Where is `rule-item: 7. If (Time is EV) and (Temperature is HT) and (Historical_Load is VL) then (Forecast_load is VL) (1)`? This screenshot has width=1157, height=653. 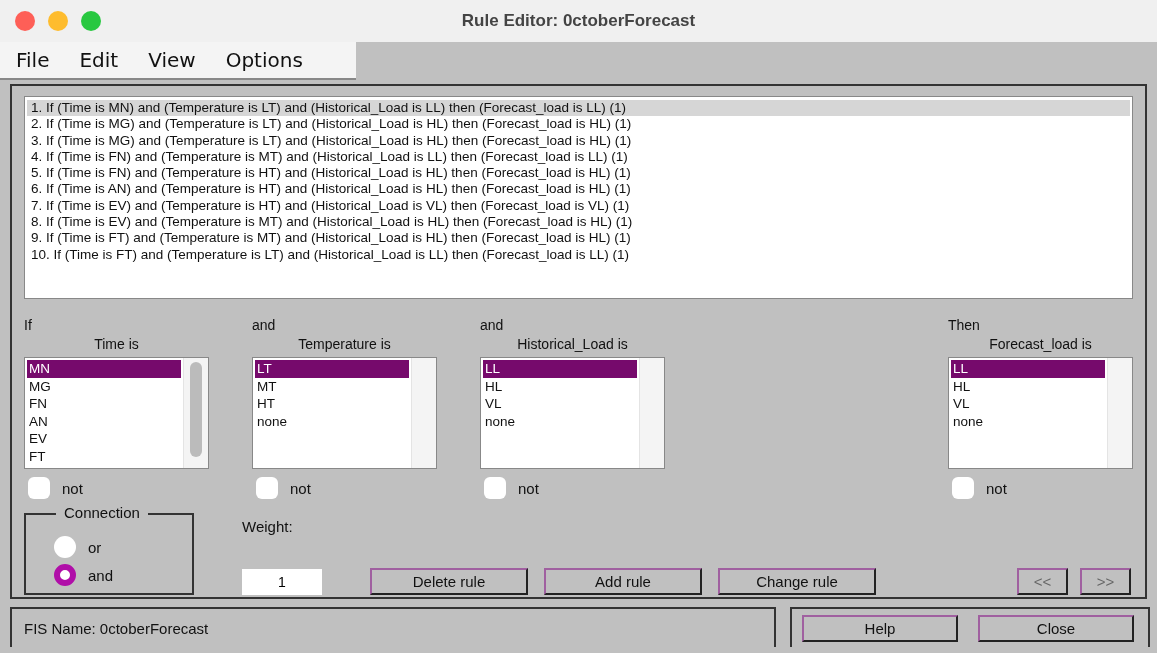
rule-item: 7. If (Time is EV) and (Temperature is HT) and (Historical_Load is VL) then (Forecast_load is VL) (1) is located at coordinates (578, 206).